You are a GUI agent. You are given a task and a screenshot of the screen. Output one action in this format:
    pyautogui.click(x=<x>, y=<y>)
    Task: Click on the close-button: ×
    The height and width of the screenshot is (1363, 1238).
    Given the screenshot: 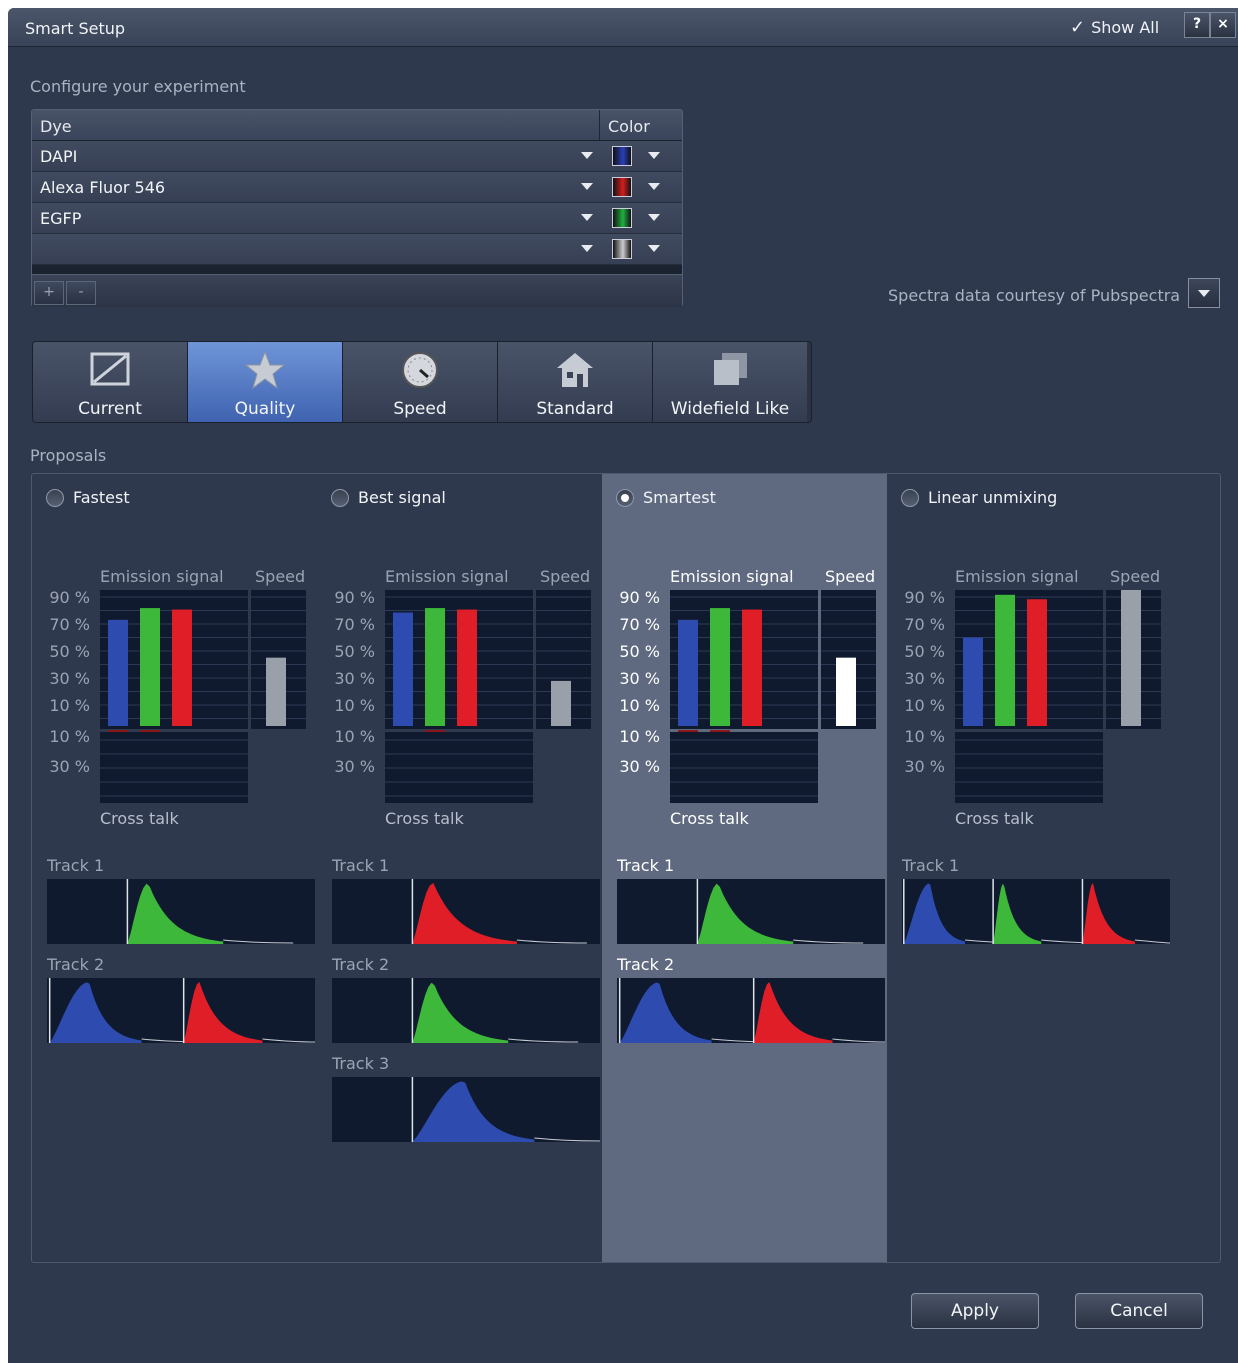 What is the action you would take?
    pyautogui.click(x=1223, y=25)
    